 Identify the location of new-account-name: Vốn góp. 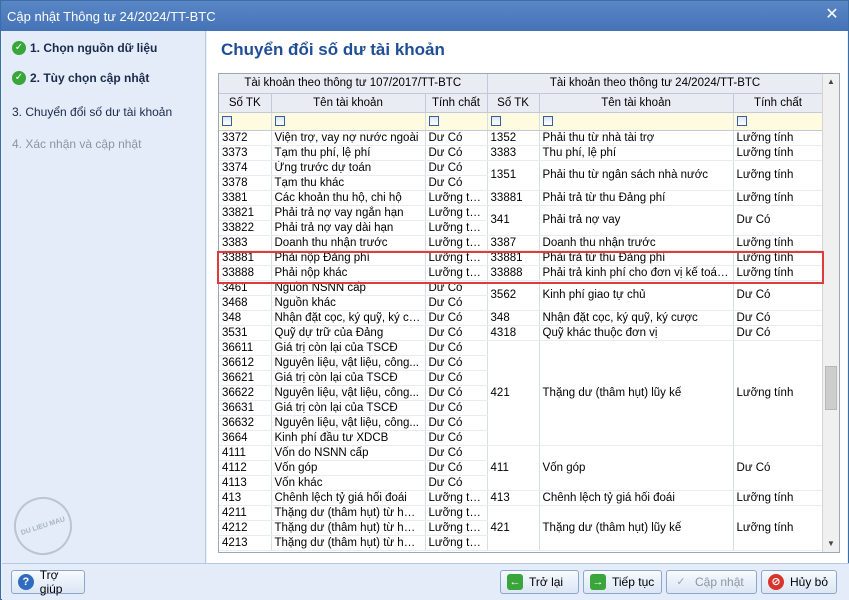
(636, 468).